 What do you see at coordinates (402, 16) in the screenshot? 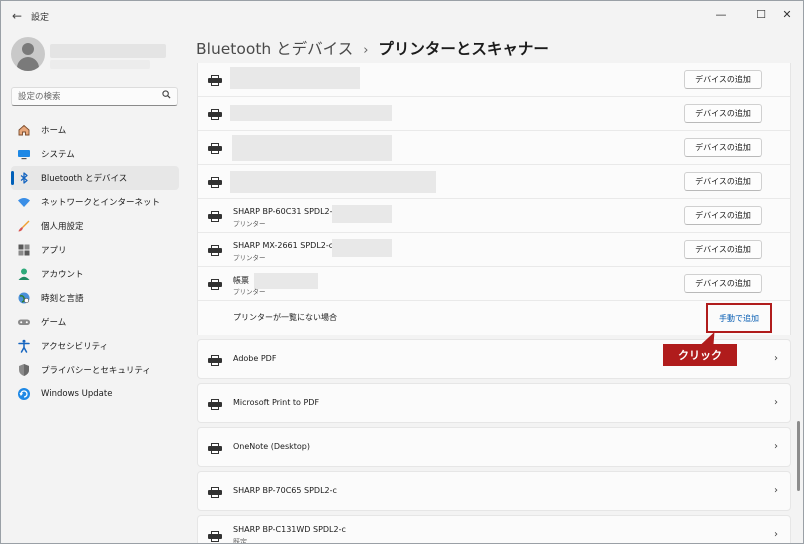
I see `title-bar: ← 設定 — ☐ ✕` at bounding box center [402, 16].